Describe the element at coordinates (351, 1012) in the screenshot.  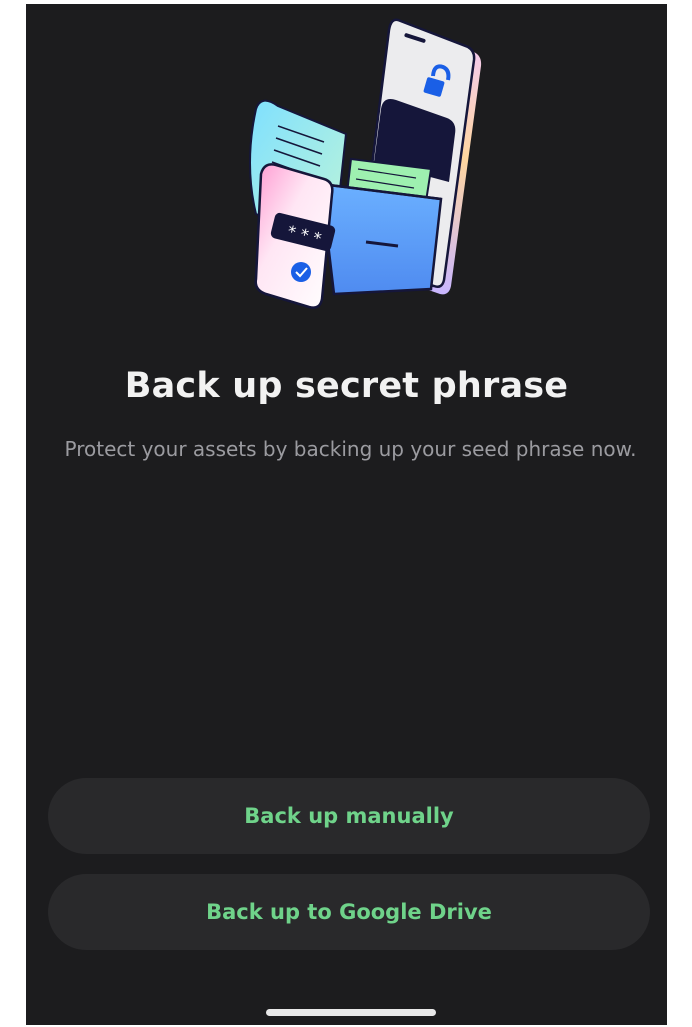
I see `home-indicator` at that location.